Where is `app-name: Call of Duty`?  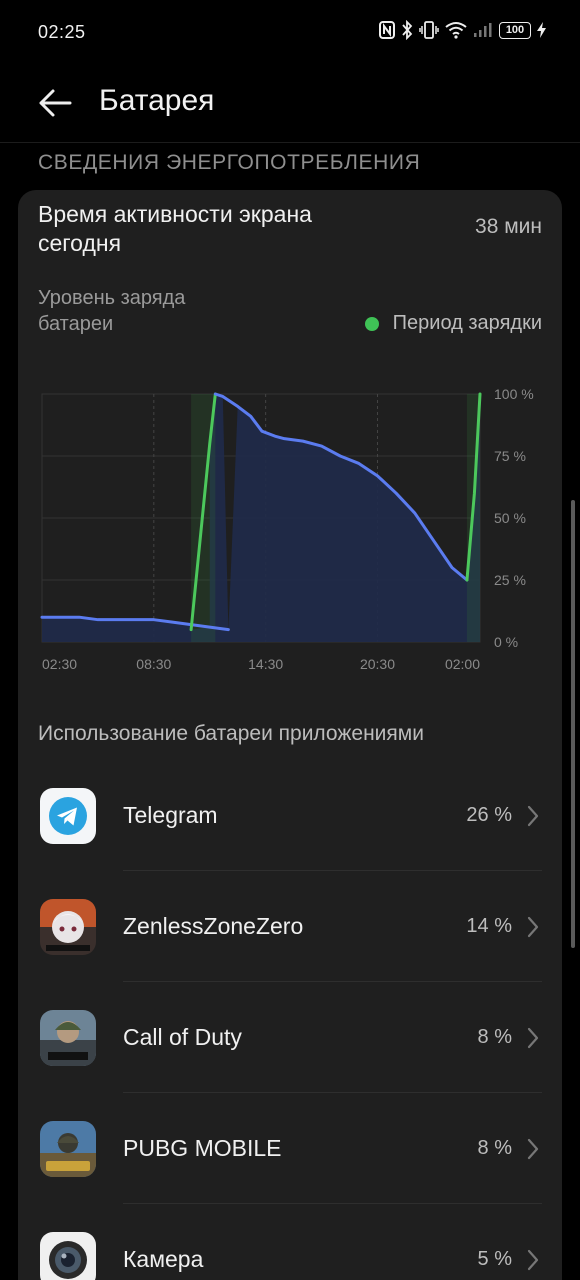
app-name: Call of Duty is located at coordinates (182, 1037).